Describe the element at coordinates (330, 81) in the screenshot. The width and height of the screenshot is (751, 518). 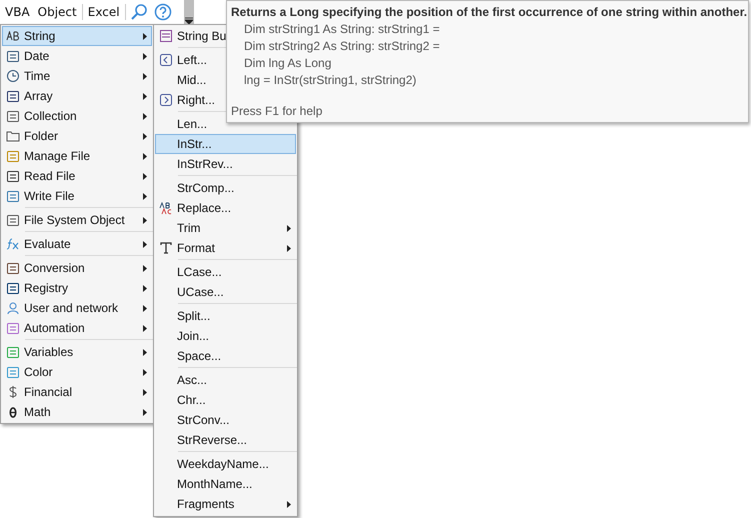
I see `code-line: lng = InStr(strString1, strString2)` at that location.